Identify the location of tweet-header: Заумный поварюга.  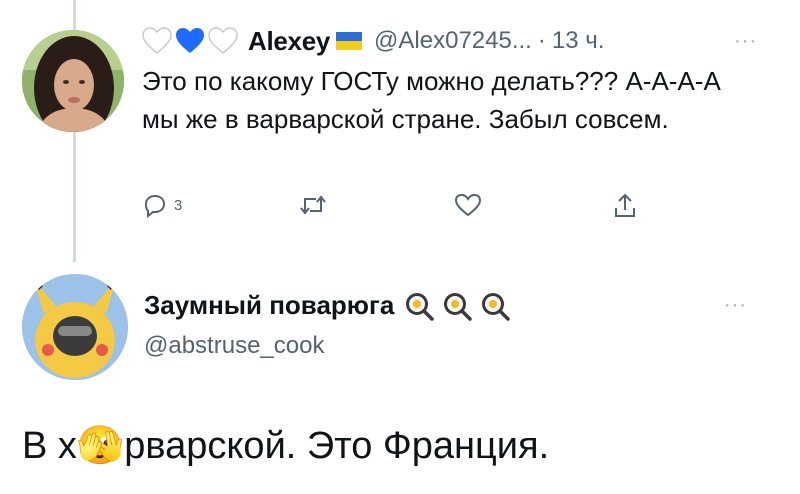
(327, 305).